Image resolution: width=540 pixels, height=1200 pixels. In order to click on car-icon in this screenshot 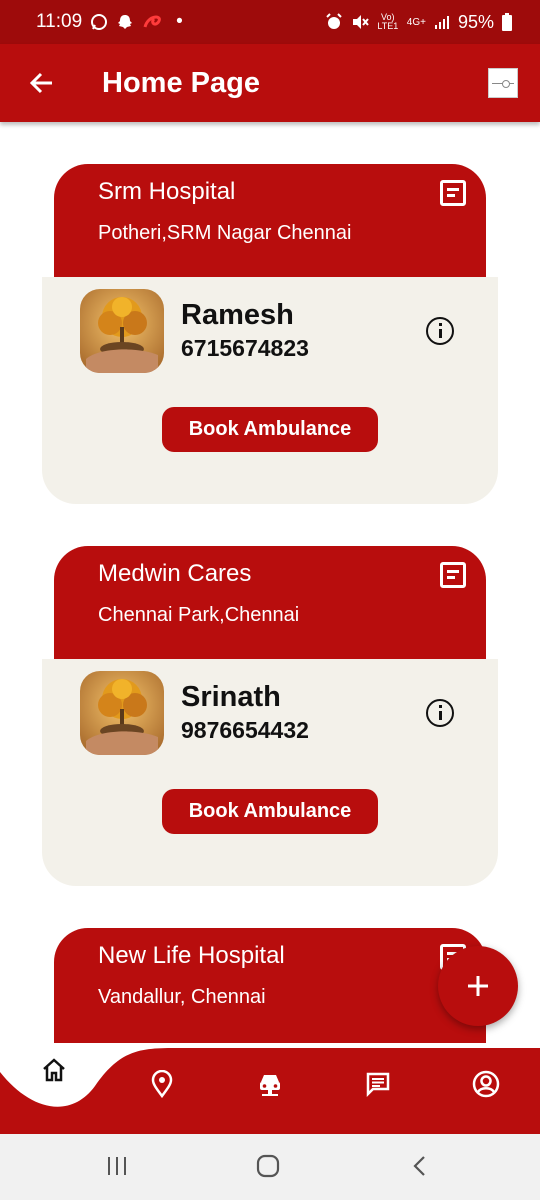, I will do `click(270, 1085)`.